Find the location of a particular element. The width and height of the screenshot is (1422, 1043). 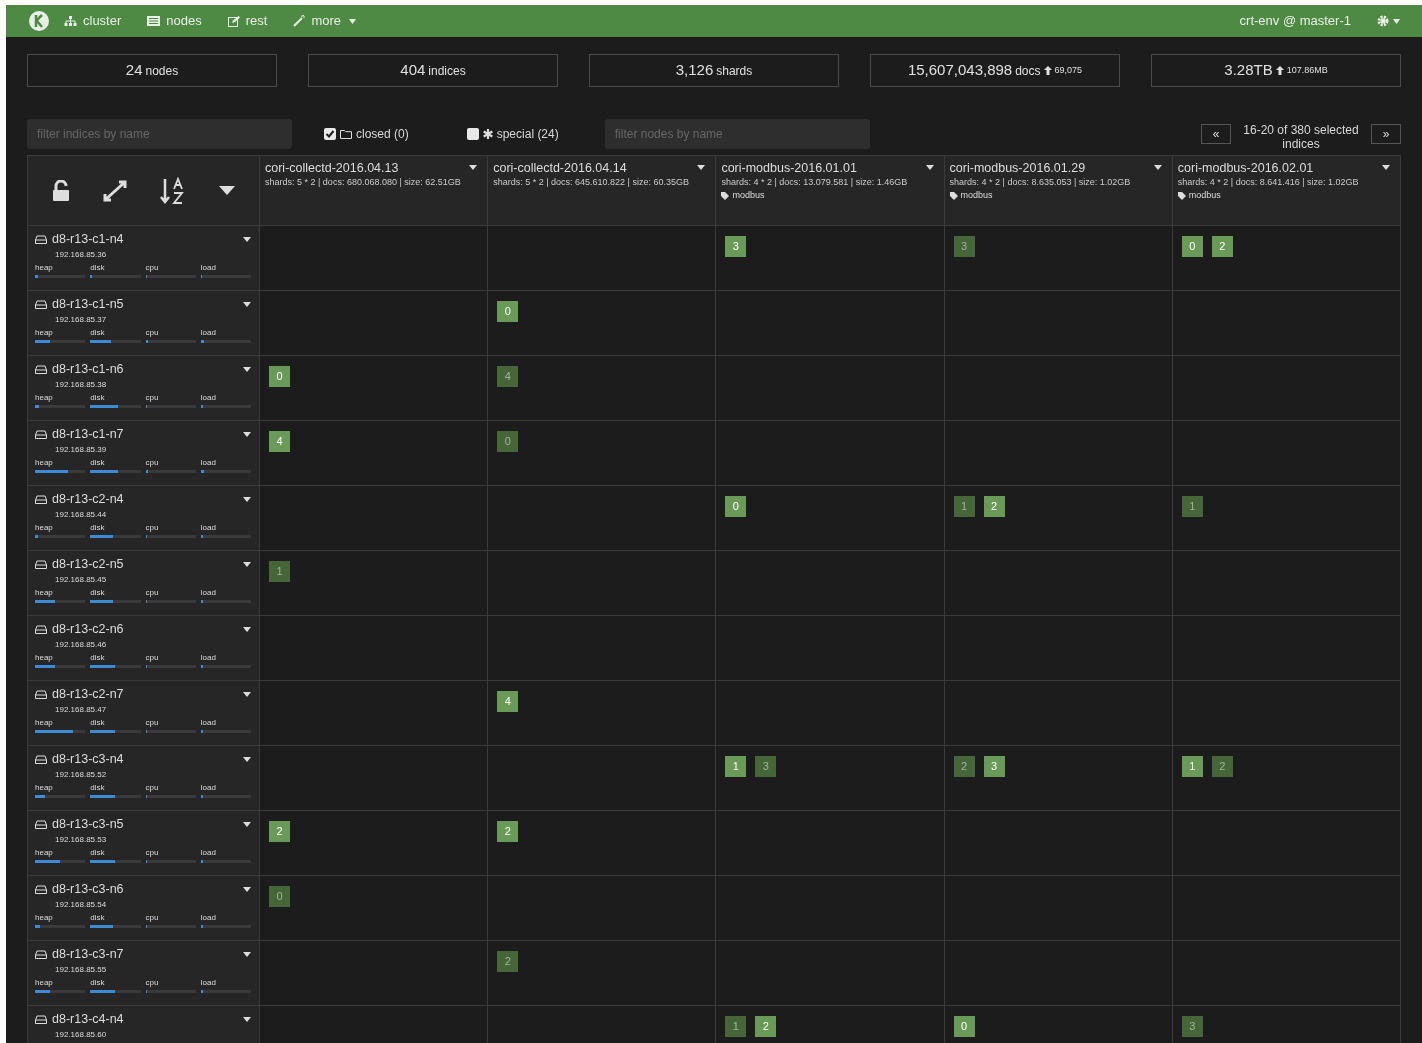

index-name: cori-collectd-2016.04.14 is located at coordinates (560, 168).